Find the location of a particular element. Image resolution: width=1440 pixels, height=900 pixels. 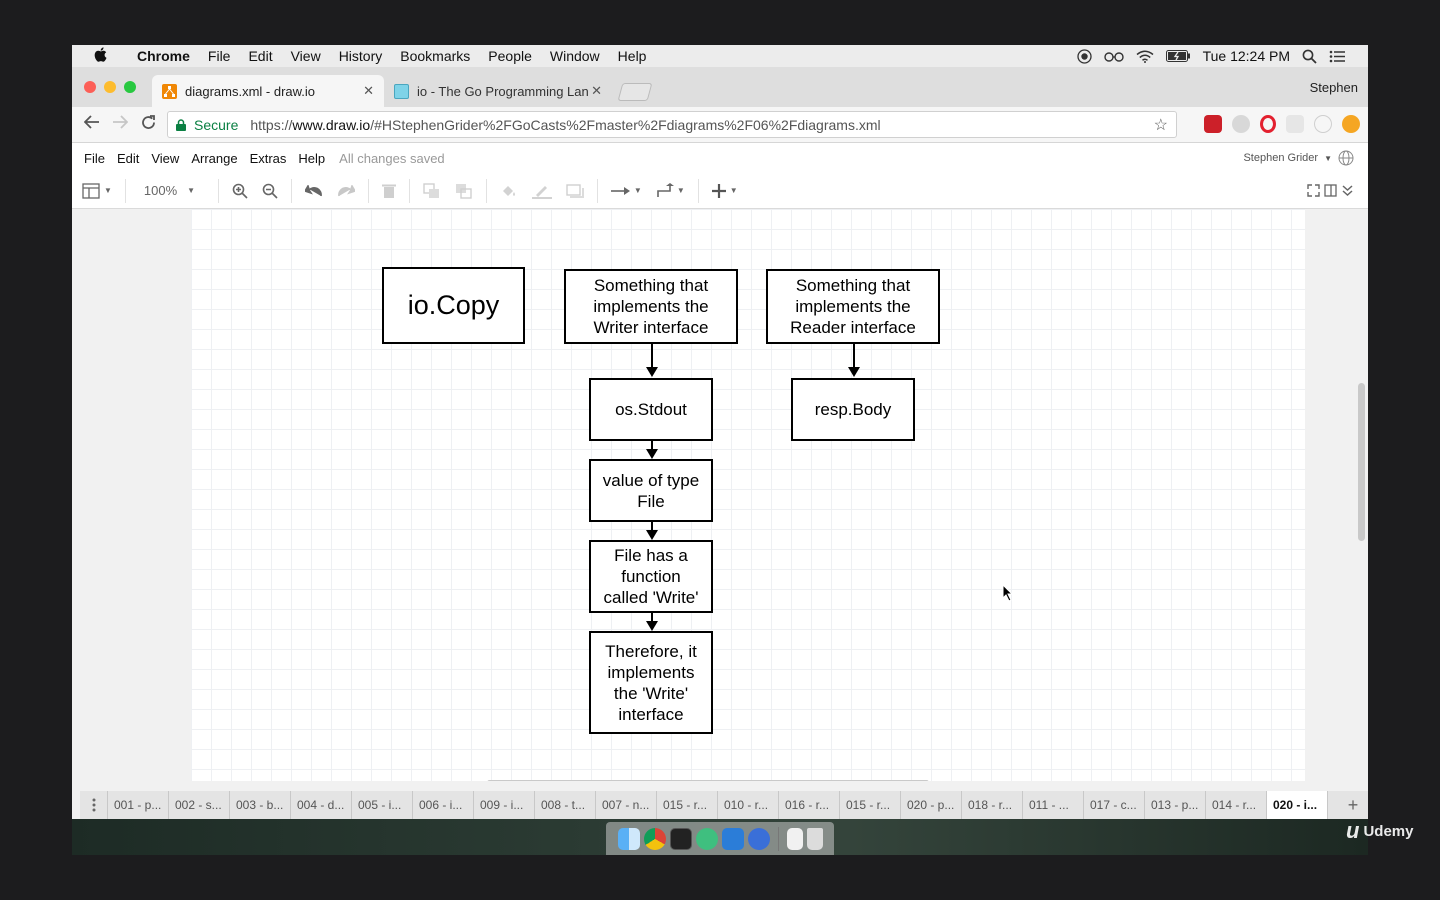

reload-icon is located at coordinates (148, 124).